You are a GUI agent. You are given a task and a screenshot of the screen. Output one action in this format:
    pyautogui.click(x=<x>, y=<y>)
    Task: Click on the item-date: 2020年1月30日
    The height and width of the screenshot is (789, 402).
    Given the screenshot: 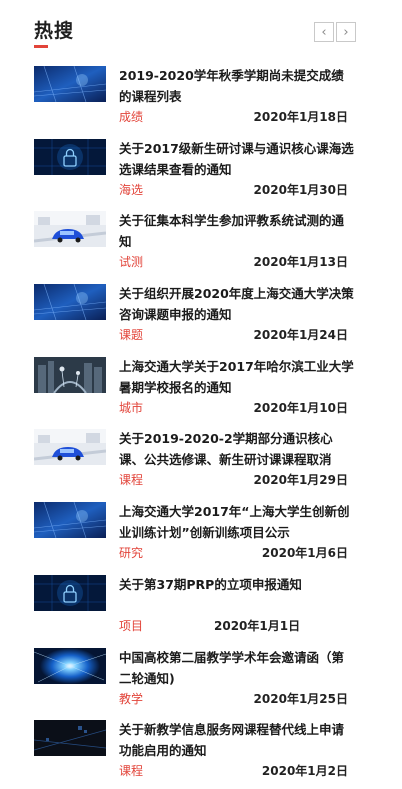 What is the action you would take?
    pyautogui.click(x=300, y=189)
    